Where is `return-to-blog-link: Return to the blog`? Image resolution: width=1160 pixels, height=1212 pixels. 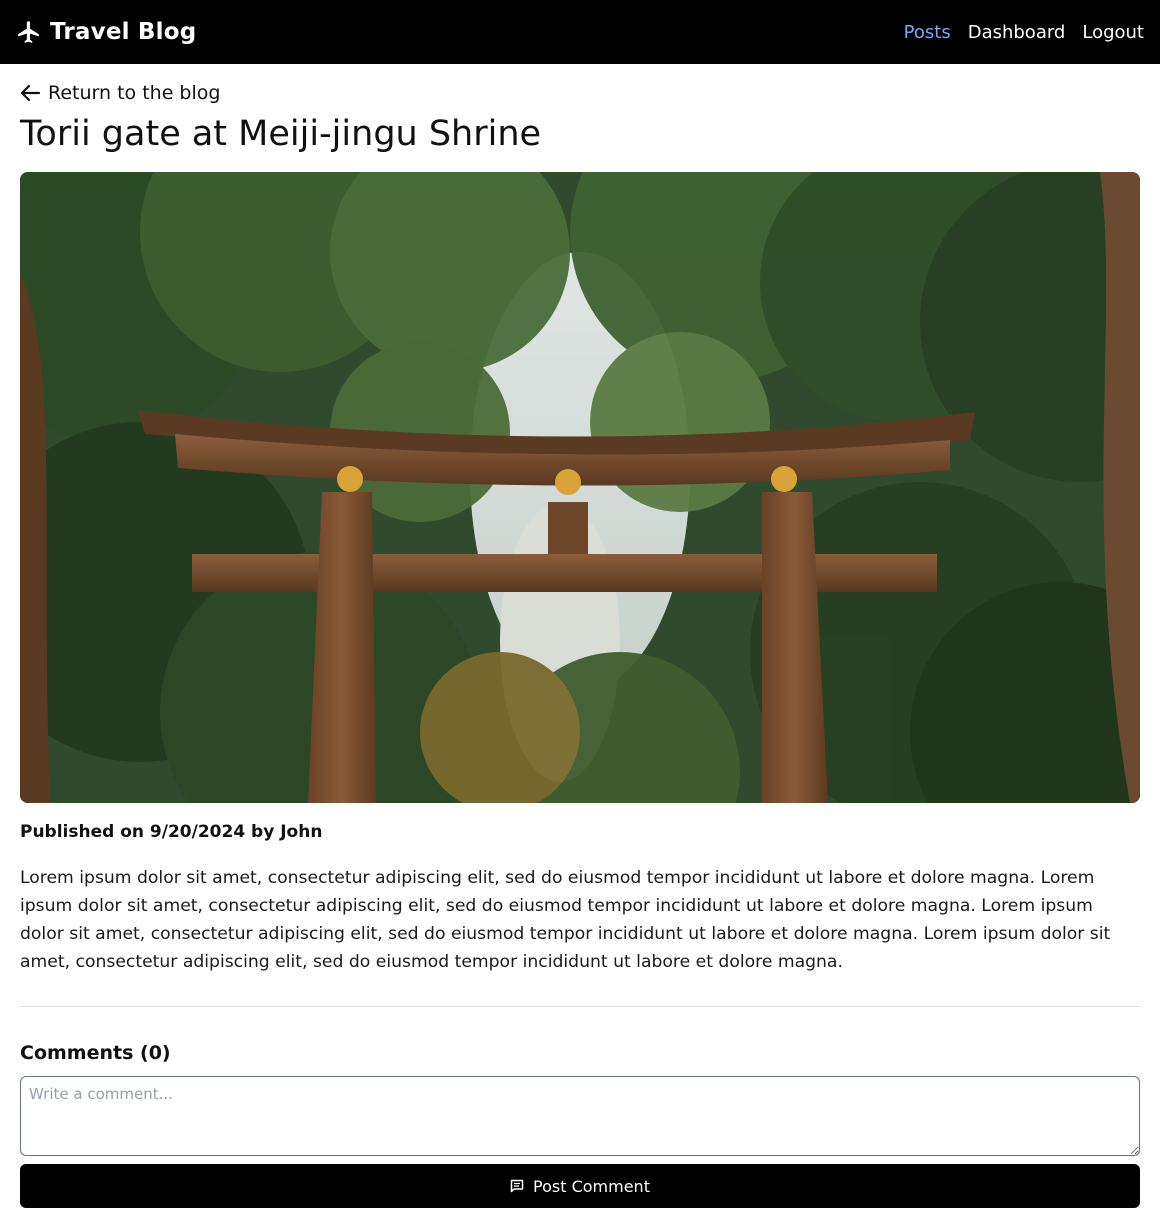 return-to-blog-link: Return to the blog is located at coordinates (120, 93).